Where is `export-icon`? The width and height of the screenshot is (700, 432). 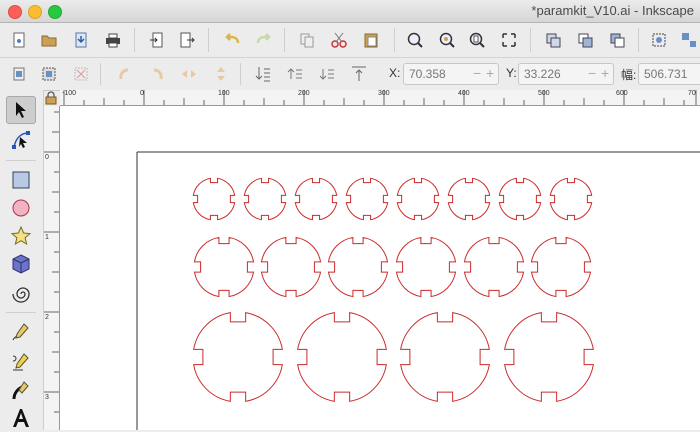 export-icon is located at coordinates (187, 40).